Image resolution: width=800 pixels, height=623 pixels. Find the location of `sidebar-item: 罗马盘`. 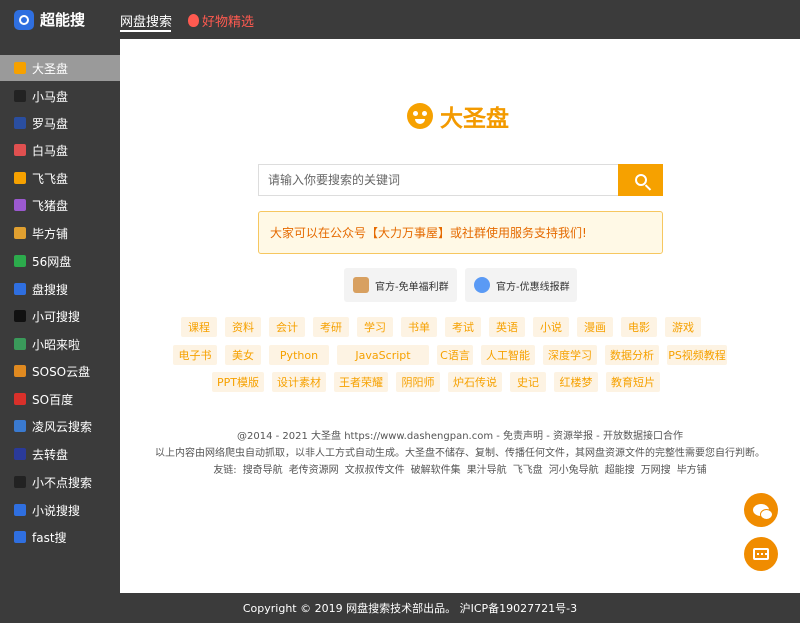

sidebar-item: 罗马盘 is located at coordinates (60, 123).